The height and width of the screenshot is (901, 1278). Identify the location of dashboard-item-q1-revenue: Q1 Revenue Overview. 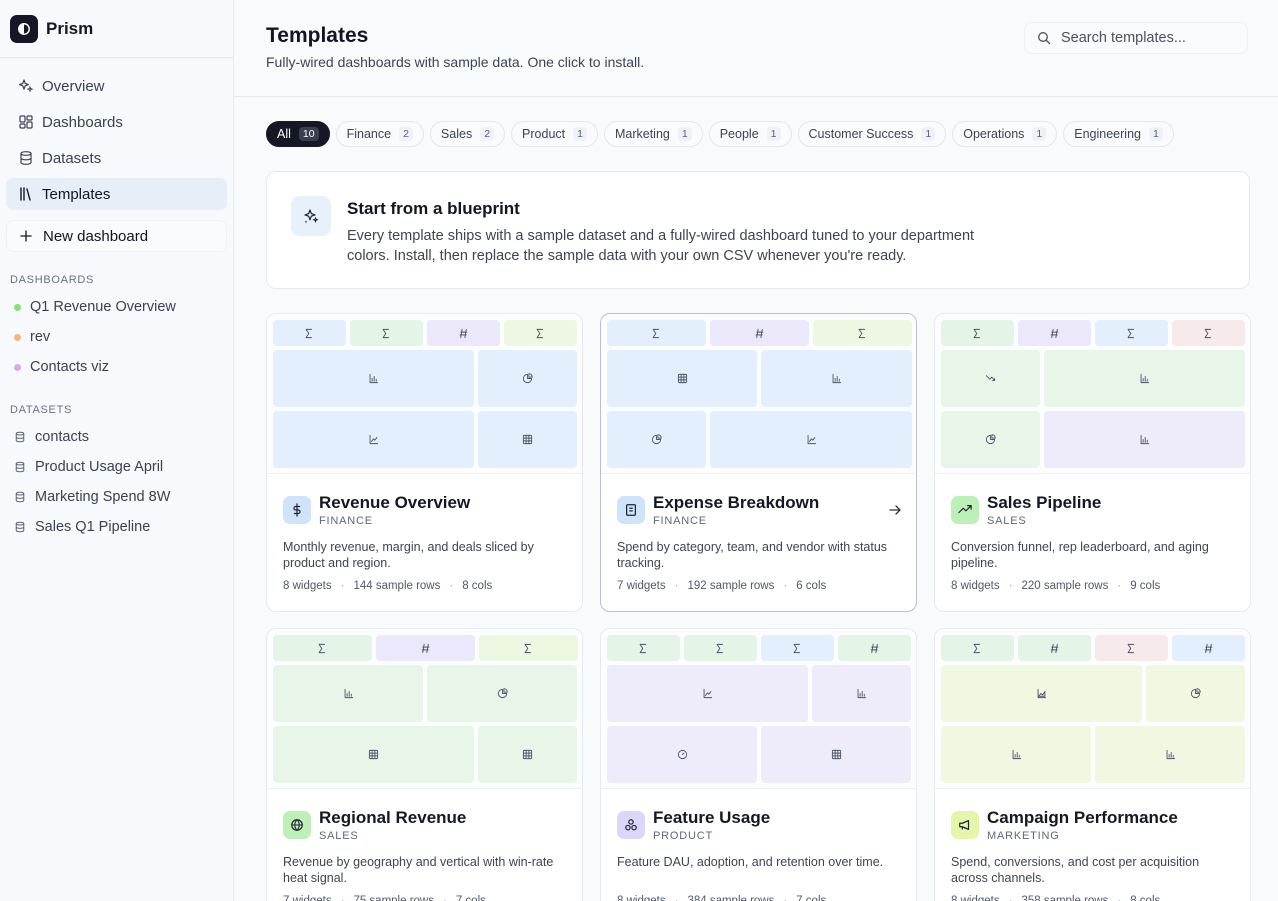
(116, 307).